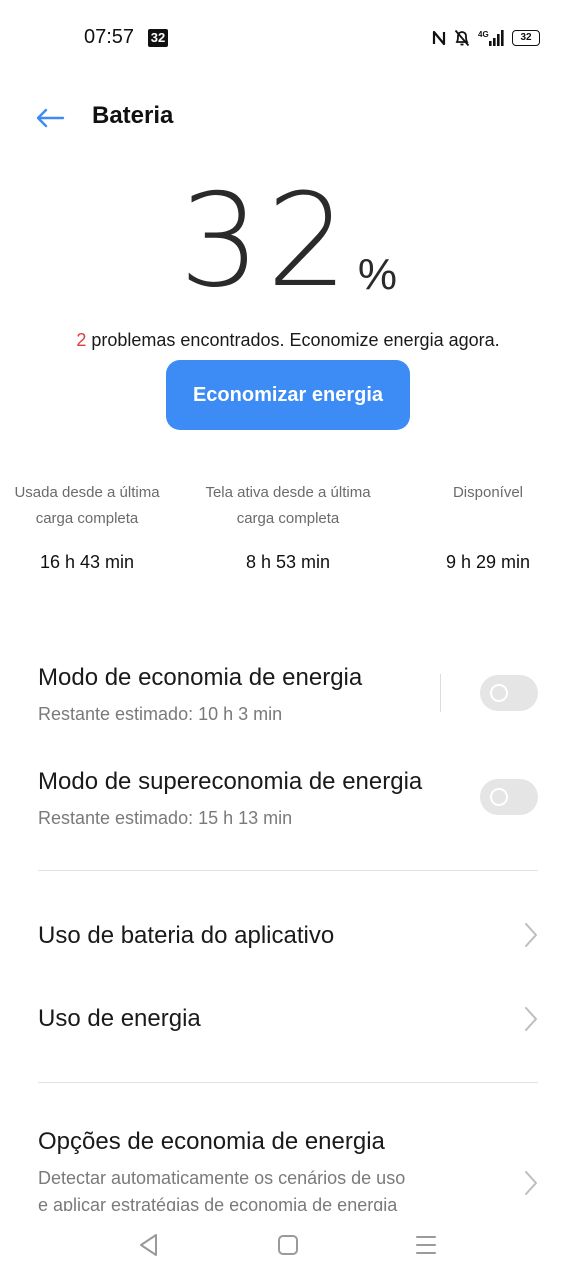 Image resolution: width=576 pixels, height=1280 pixels. What do you see at coordinates (266, 241) in the screenshot?
I see `battery-percent-value: 32` at bounding box center [266, 241].